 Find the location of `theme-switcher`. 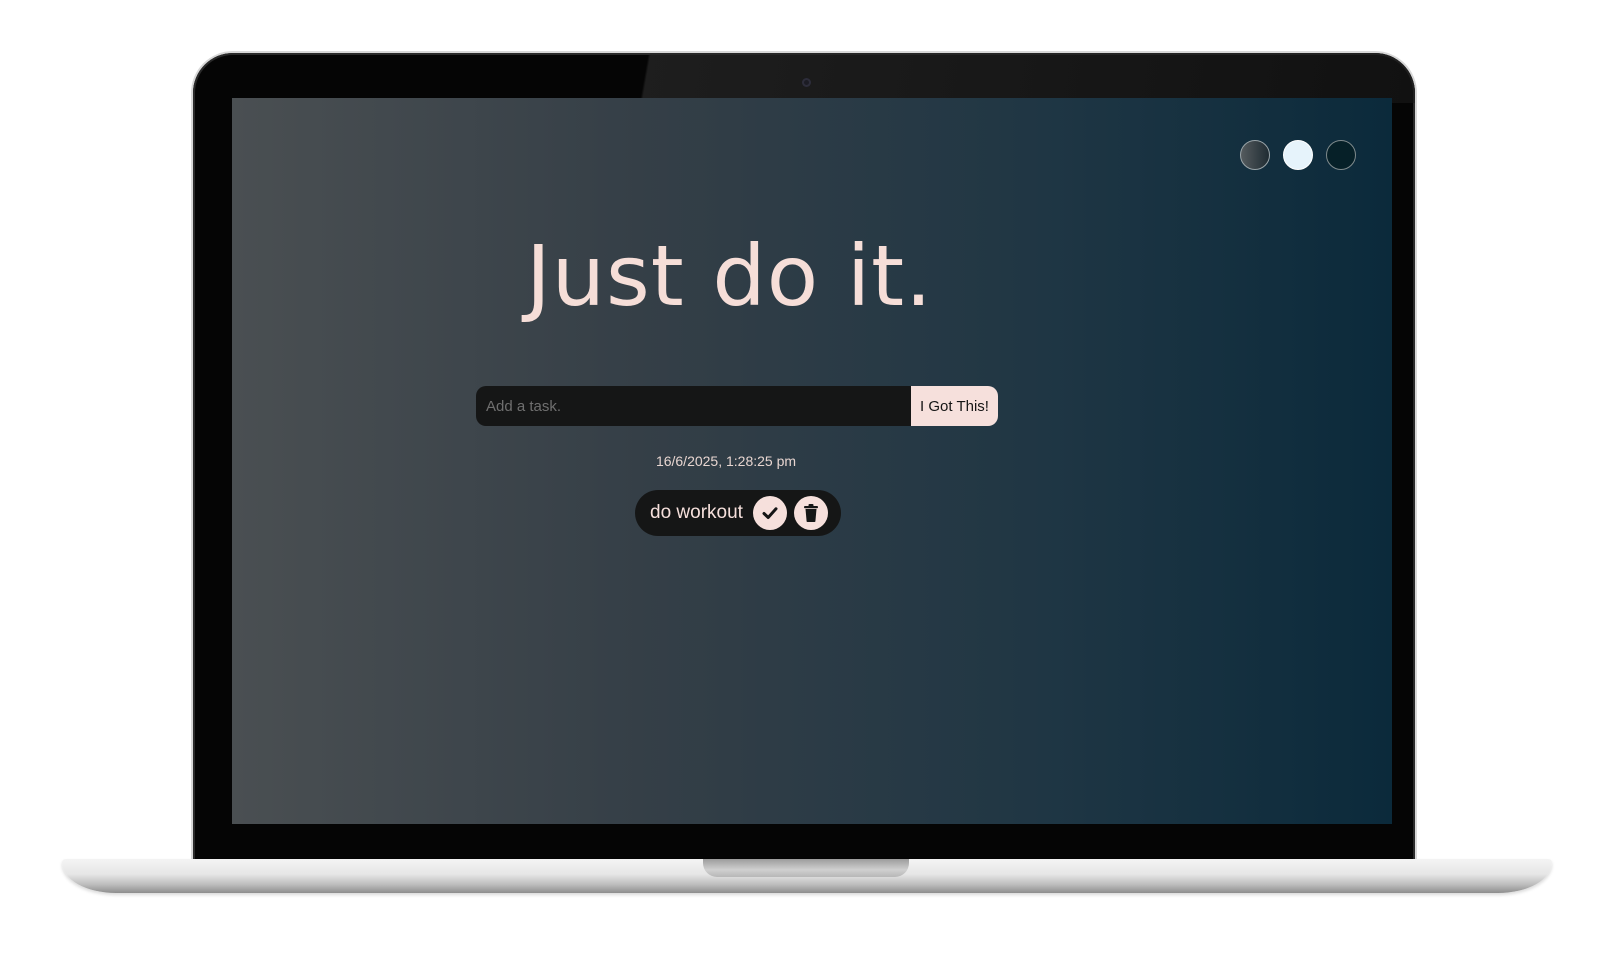

theme-switcher is located at coordinates (1298, 155).